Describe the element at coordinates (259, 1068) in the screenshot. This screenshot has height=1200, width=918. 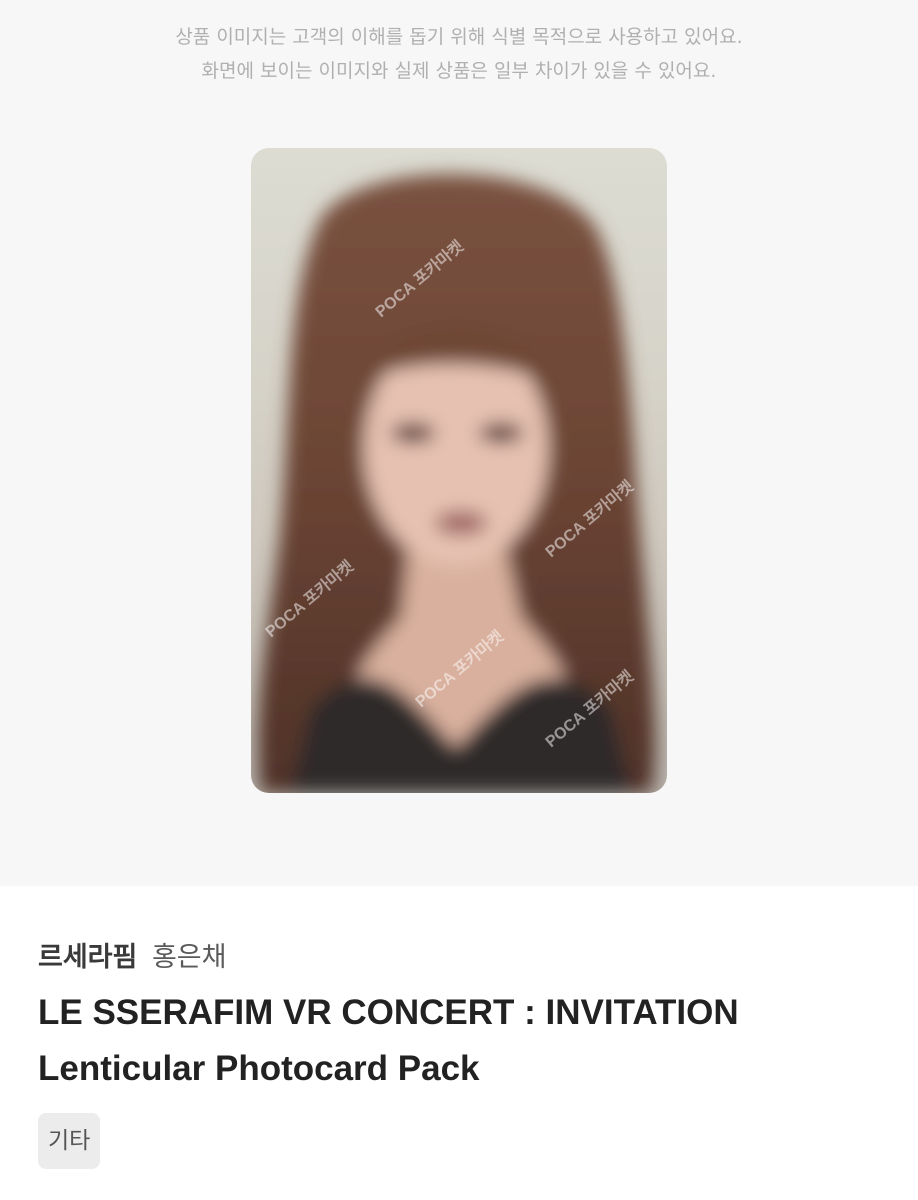
I see `product-title-line-2: Lenticular Photocard Pack` at that location.